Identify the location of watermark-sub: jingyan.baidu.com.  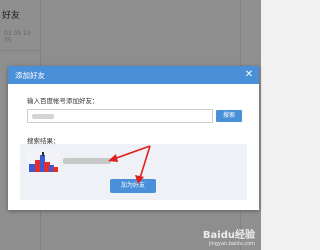
(231, 244).